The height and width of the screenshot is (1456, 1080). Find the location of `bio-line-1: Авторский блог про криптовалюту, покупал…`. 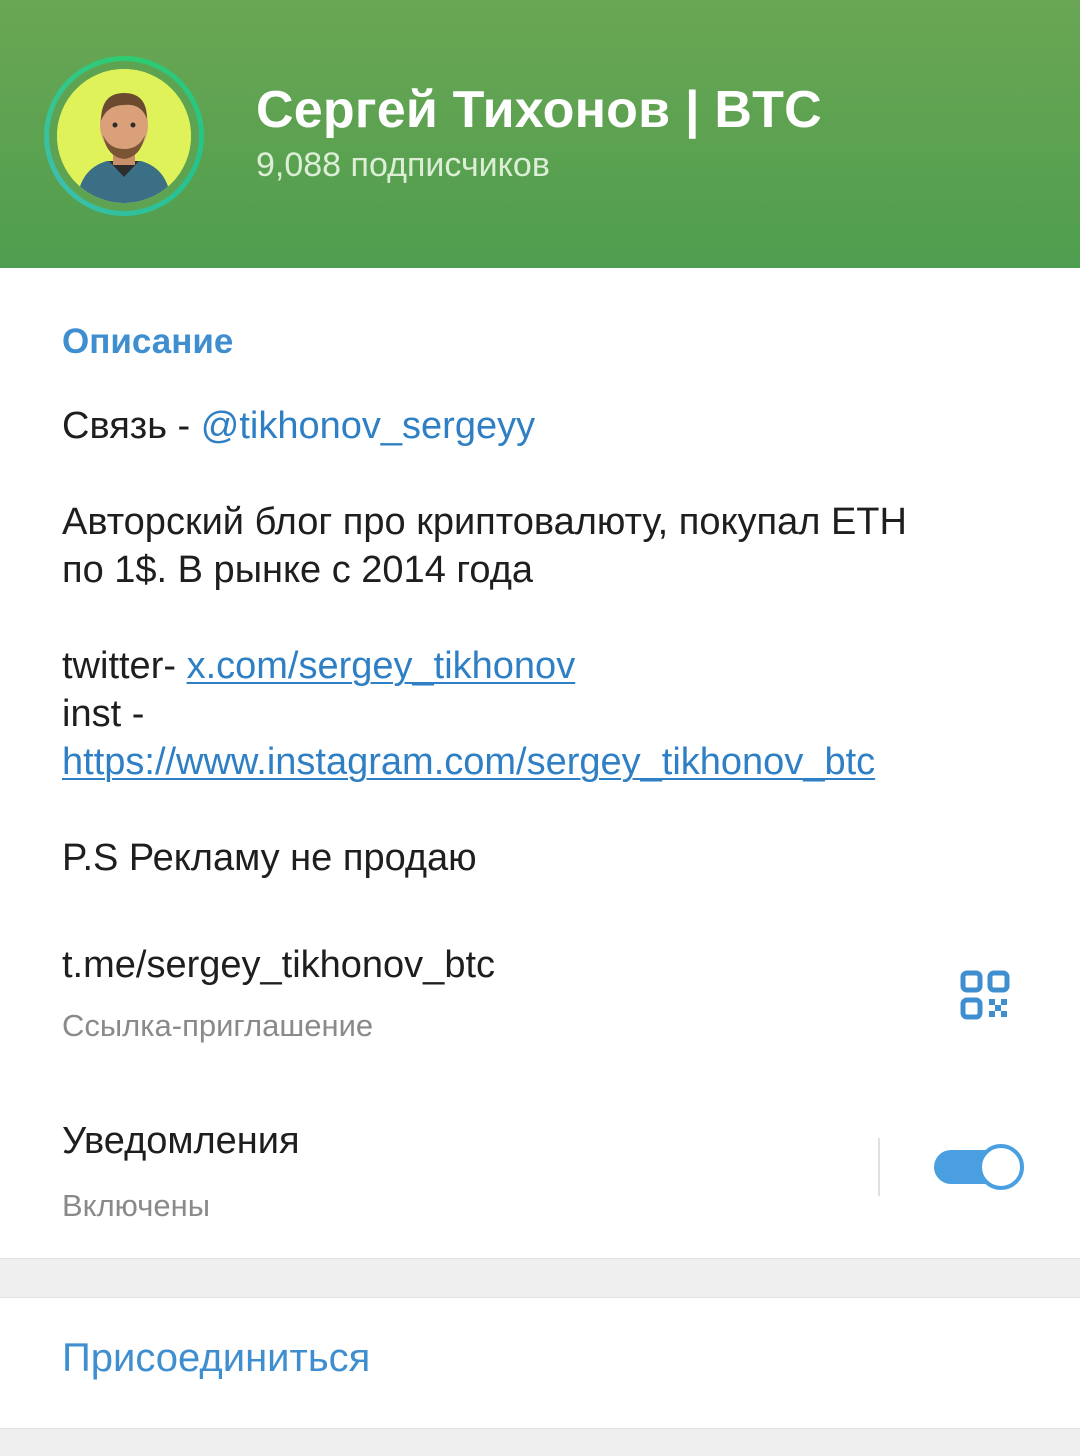

bio-line-1: Авторский блог про криптовалюту, покупал… is located at coordinates (484, 522).